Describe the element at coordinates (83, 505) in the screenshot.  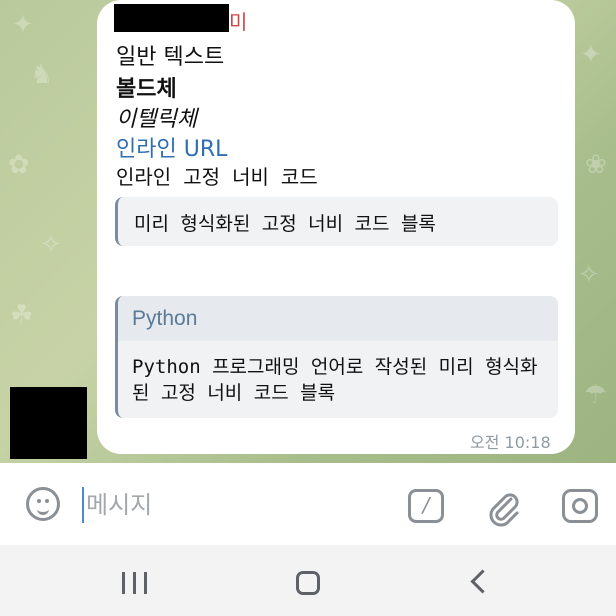
I see `text-cursor` at that location.